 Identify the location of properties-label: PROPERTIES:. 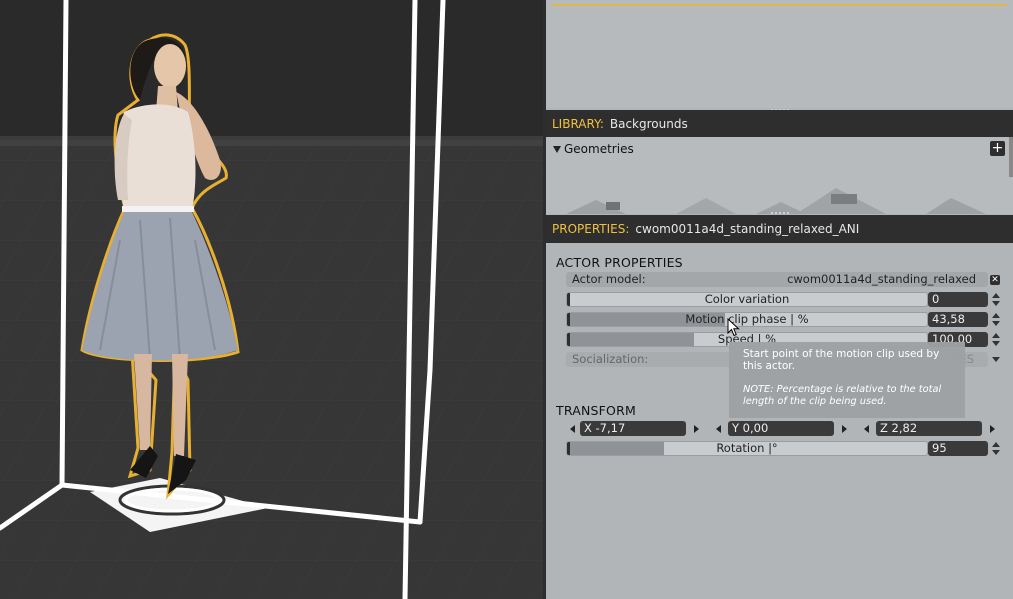
(591, 229).